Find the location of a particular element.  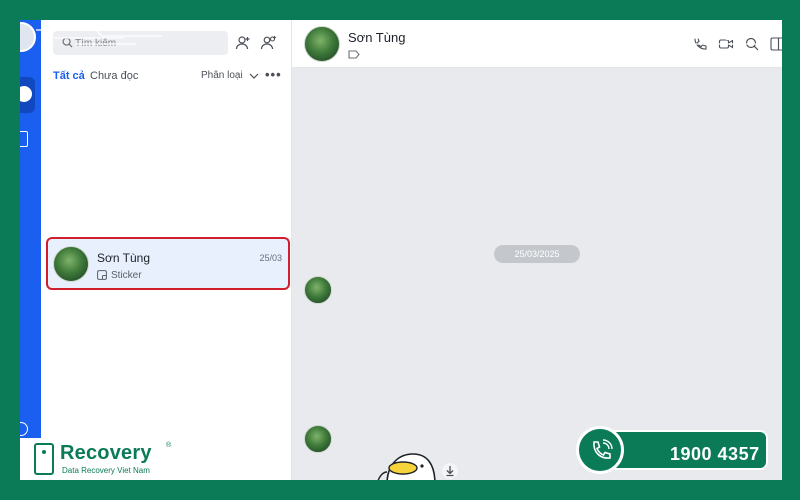

tab-all: Tất cả is located at coordinates (69, 76).